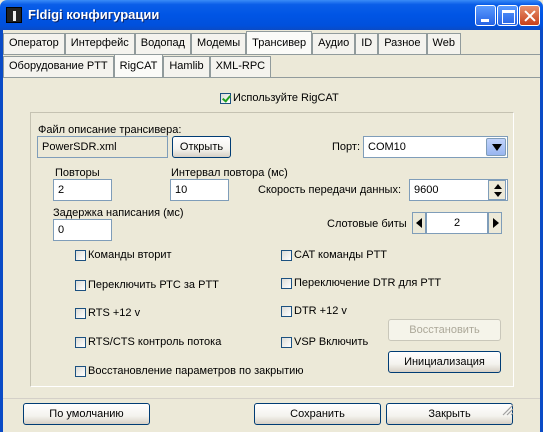  Describe the element at coordinates (82, 190) in the screenshot. I see `retries-input: 2` at that location.